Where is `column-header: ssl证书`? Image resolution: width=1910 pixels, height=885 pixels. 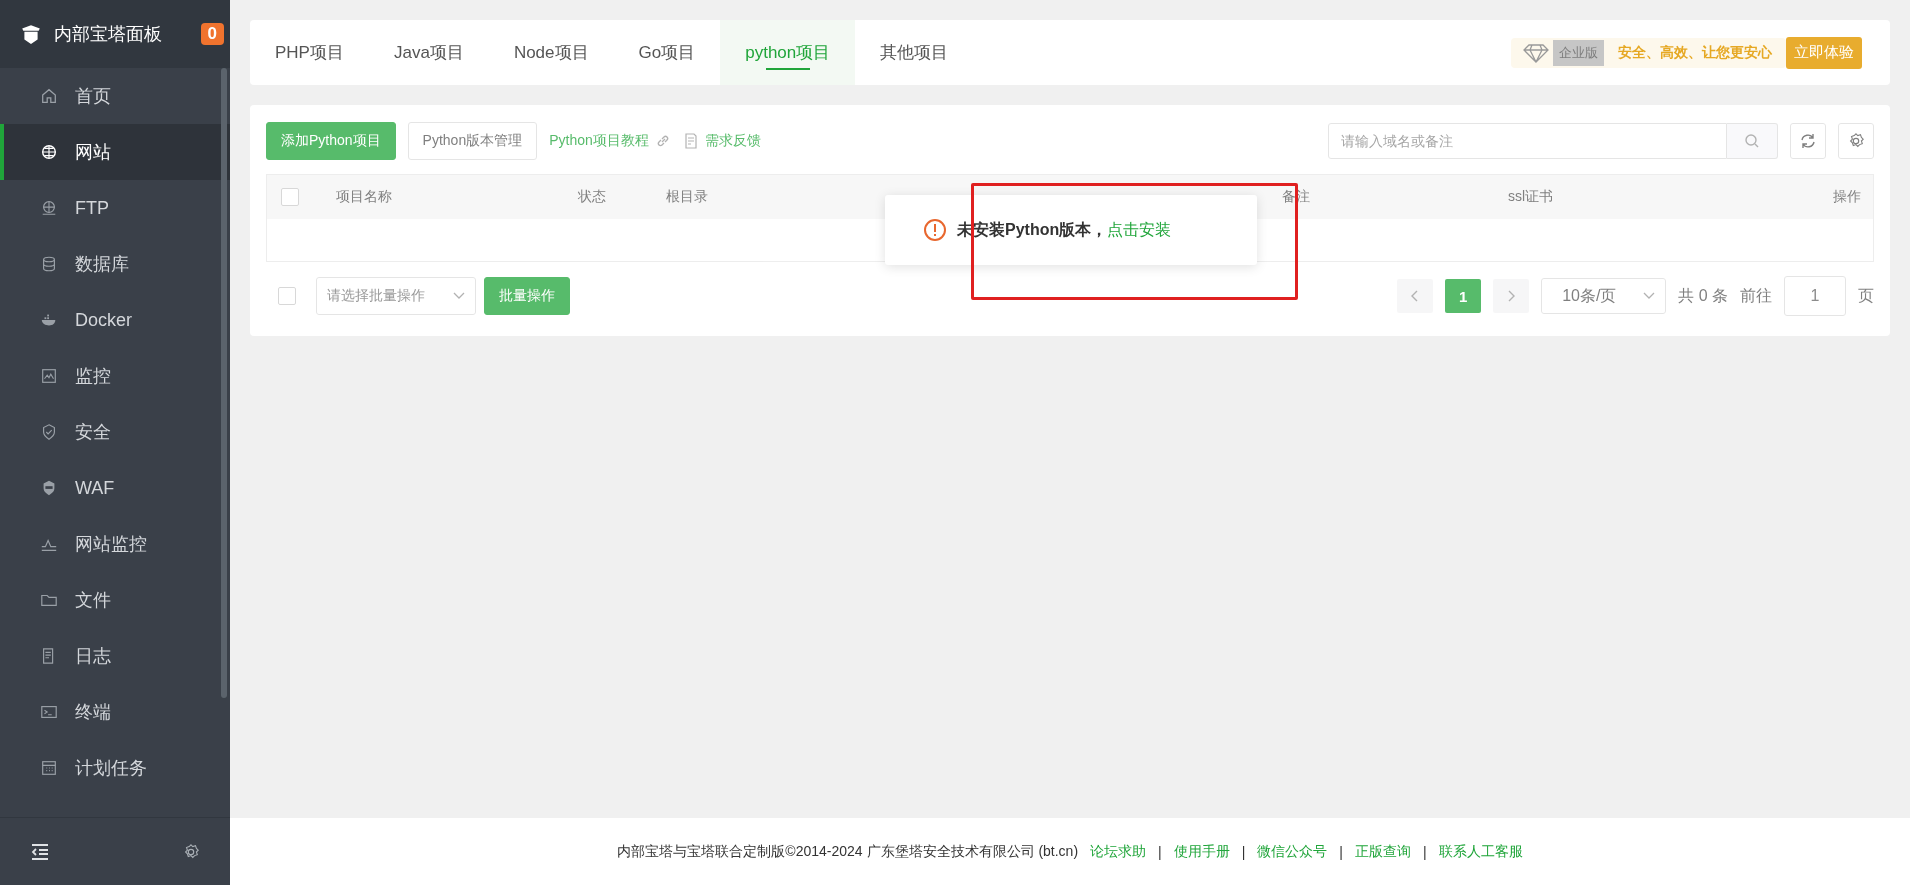 column-header: ssl证书 is located at coordinates (1531, 197).